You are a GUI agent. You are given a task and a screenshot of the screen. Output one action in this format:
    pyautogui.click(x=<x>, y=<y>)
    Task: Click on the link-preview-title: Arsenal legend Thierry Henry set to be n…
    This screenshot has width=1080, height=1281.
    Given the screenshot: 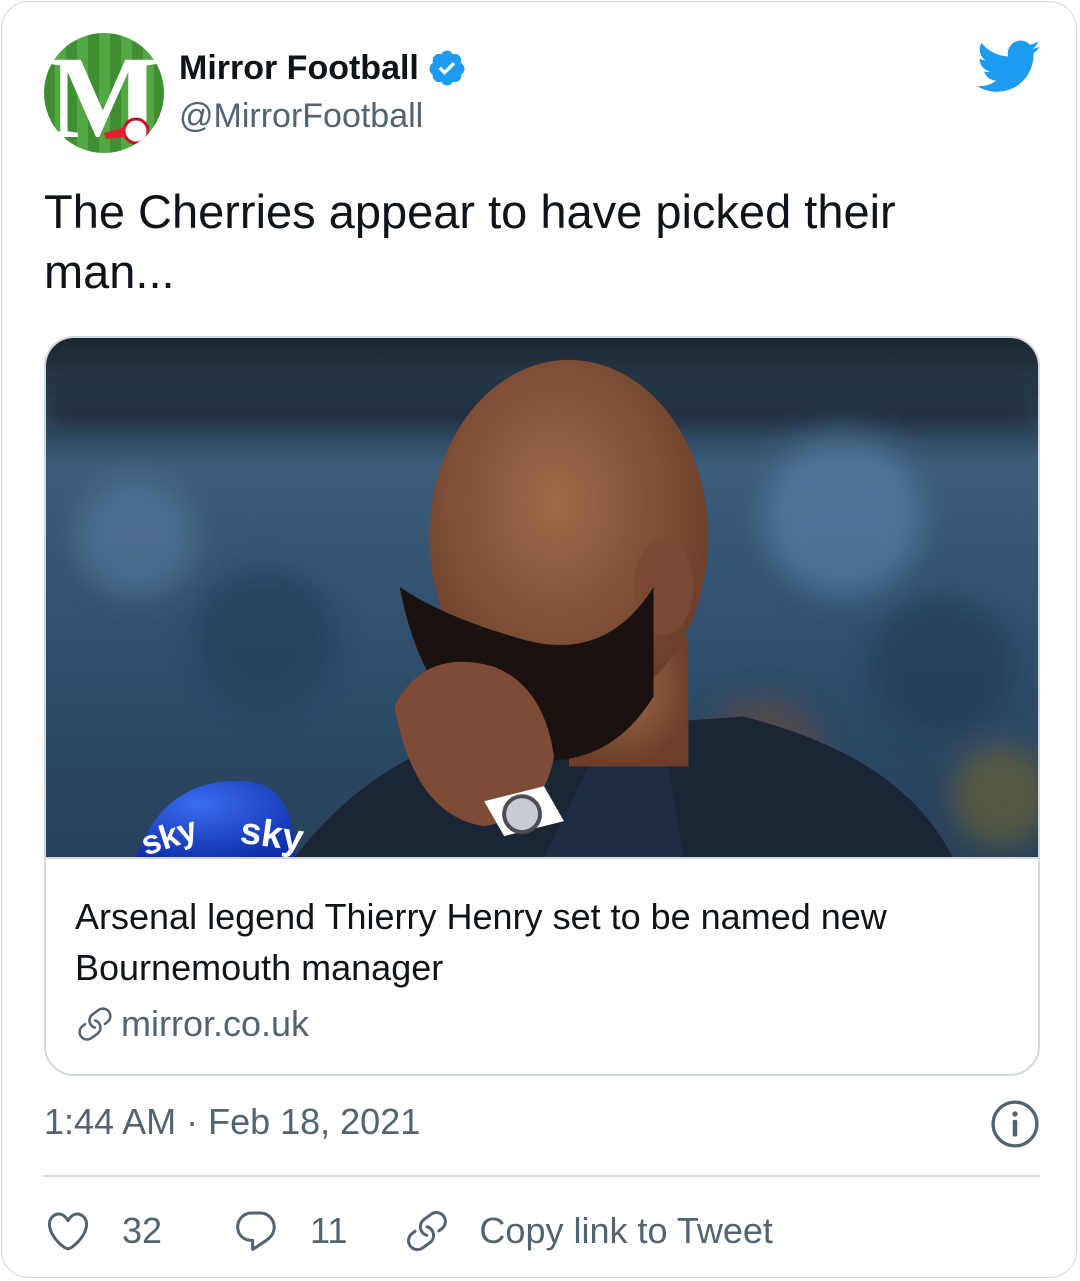 What is the action you would take?
    pyautogui.click(x=535, y=942)
    